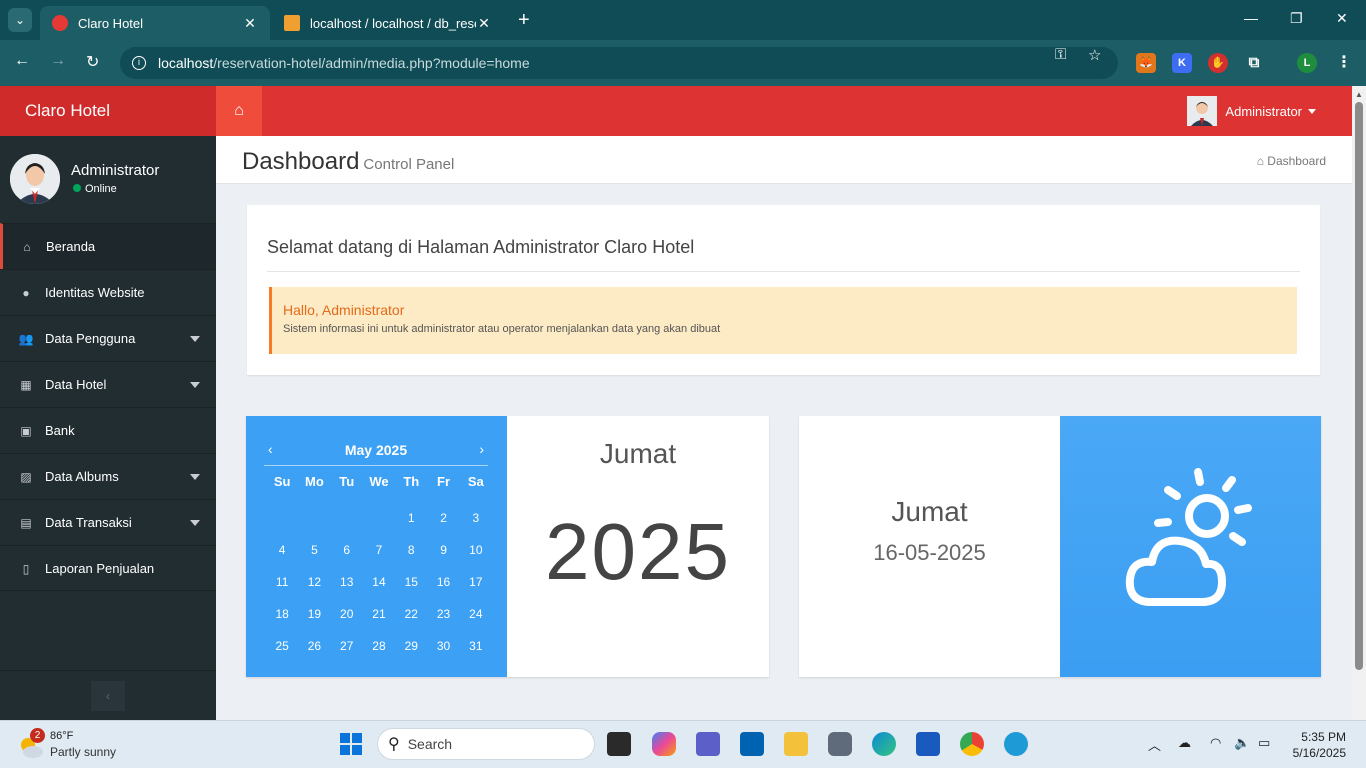 The height and width of the screenshot is (768, 1366). Describe the element at coordinates (62, 736) in the screenshot. I see `weather-temp: 86°F` at that location.